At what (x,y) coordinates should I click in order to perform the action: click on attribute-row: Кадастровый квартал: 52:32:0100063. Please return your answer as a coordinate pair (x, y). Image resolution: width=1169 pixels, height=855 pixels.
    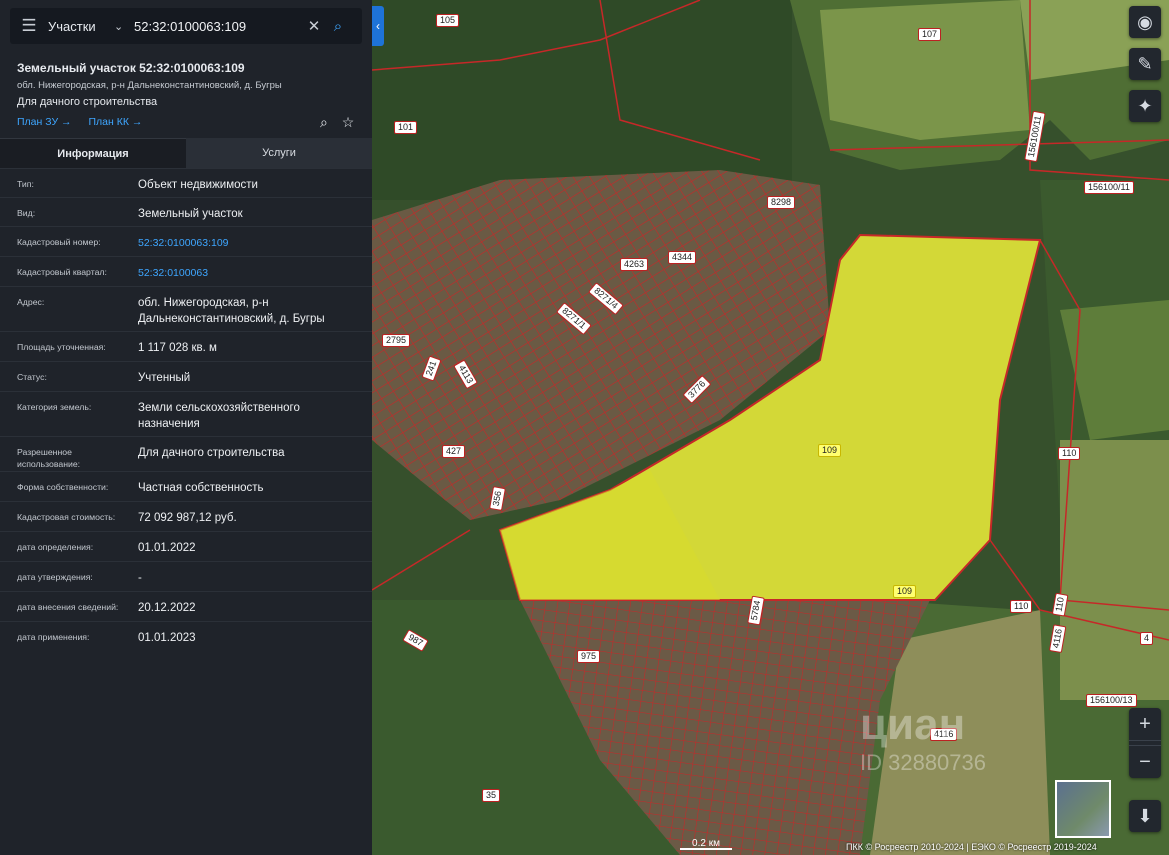
    Looking at the image, I should click on (186, 271).